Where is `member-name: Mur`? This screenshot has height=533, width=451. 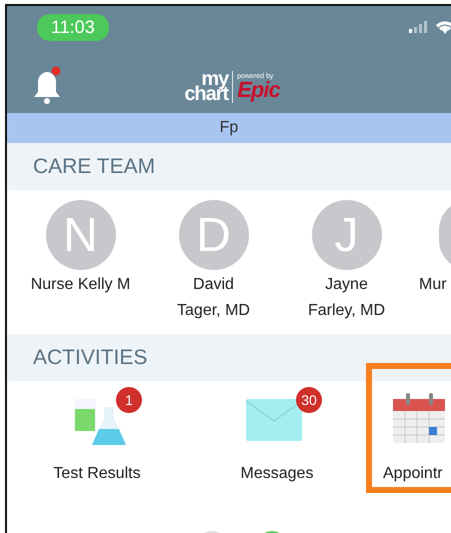 member-name: Mur is located at coordinates (433, 285).